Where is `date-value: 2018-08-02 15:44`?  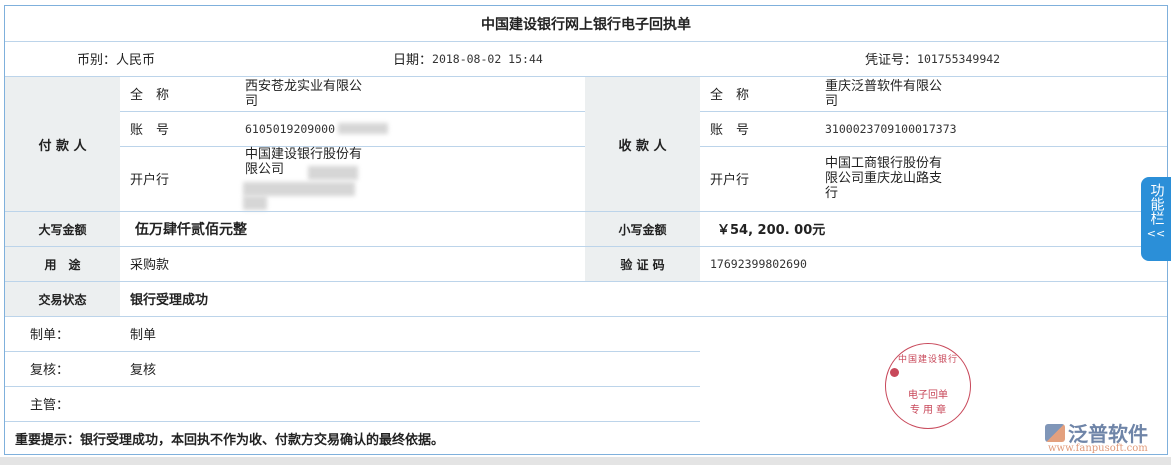
date-value: 2018-08-02 15:44 is located at coordinates (487, 58).